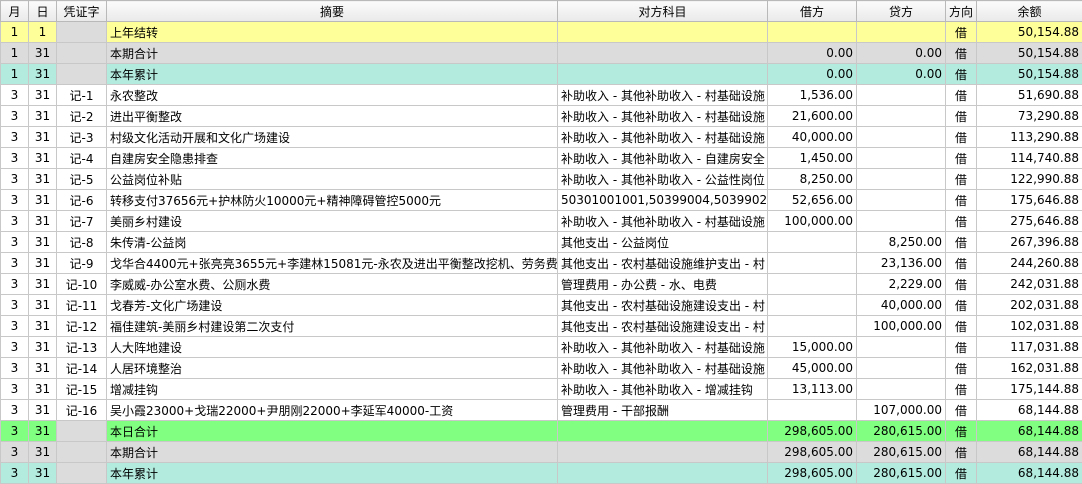  I want to click on table-row: 1 1 上年结转 借 50,154.88, so click(541, 32).